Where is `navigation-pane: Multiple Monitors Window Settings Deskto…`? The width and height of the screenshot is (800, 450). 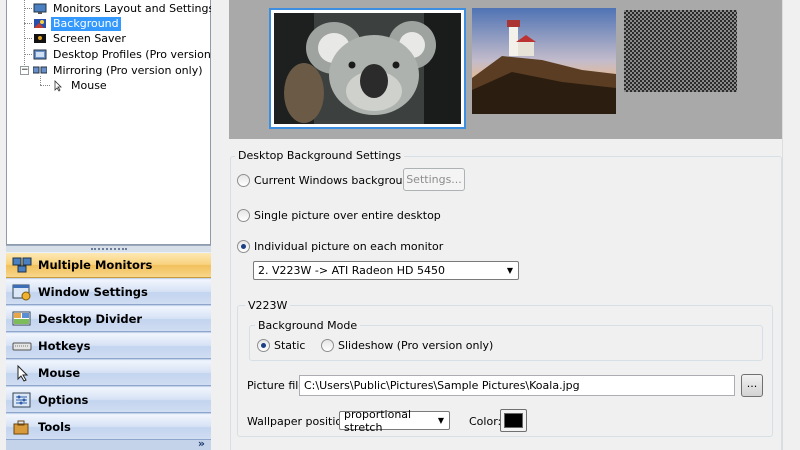
navigation-pane: Multiple Monitors Window Settings Deskto… is located at coordinates (108, 351).